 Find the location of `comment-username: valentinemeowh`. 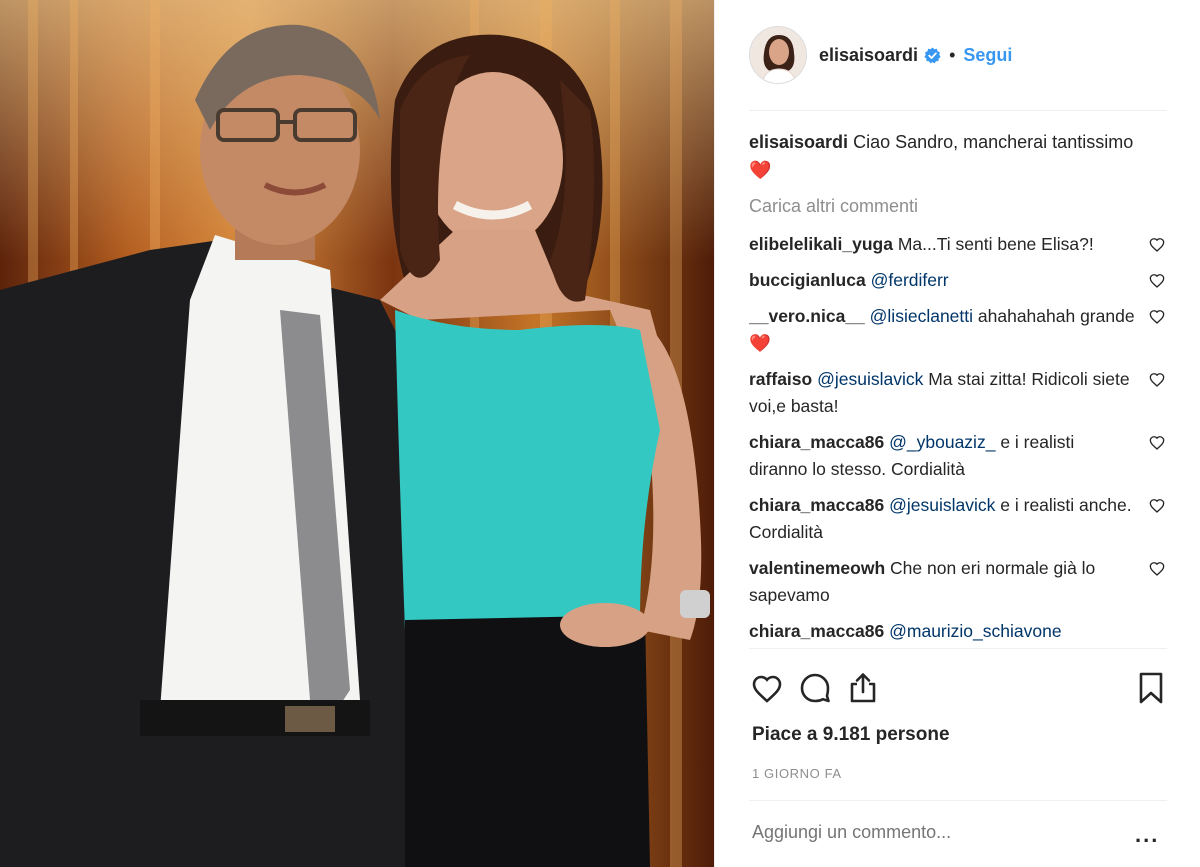

comment-username: valentinemeowh is located at coordinates (817, 568).